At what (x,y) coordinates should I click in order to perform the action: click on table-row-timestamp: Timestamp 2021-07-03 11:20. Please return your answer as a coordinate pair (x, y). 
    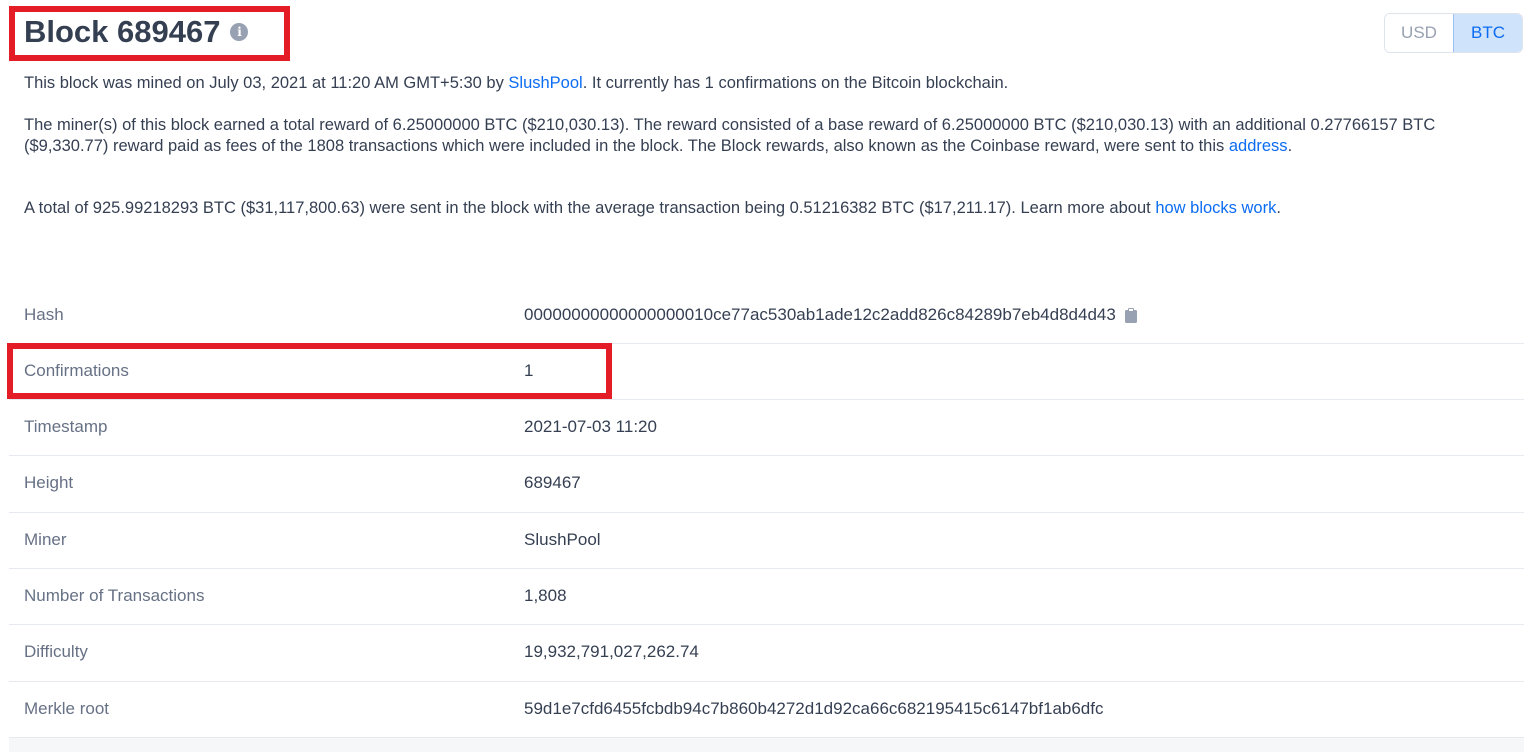
    Looking at the image, I should click on (766, 428).